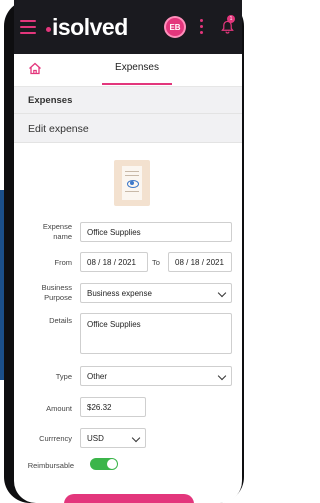  Describe the element at coordinates (119, 293) in the screenshot. I see `business-purpose-value: Business expense` at that location.